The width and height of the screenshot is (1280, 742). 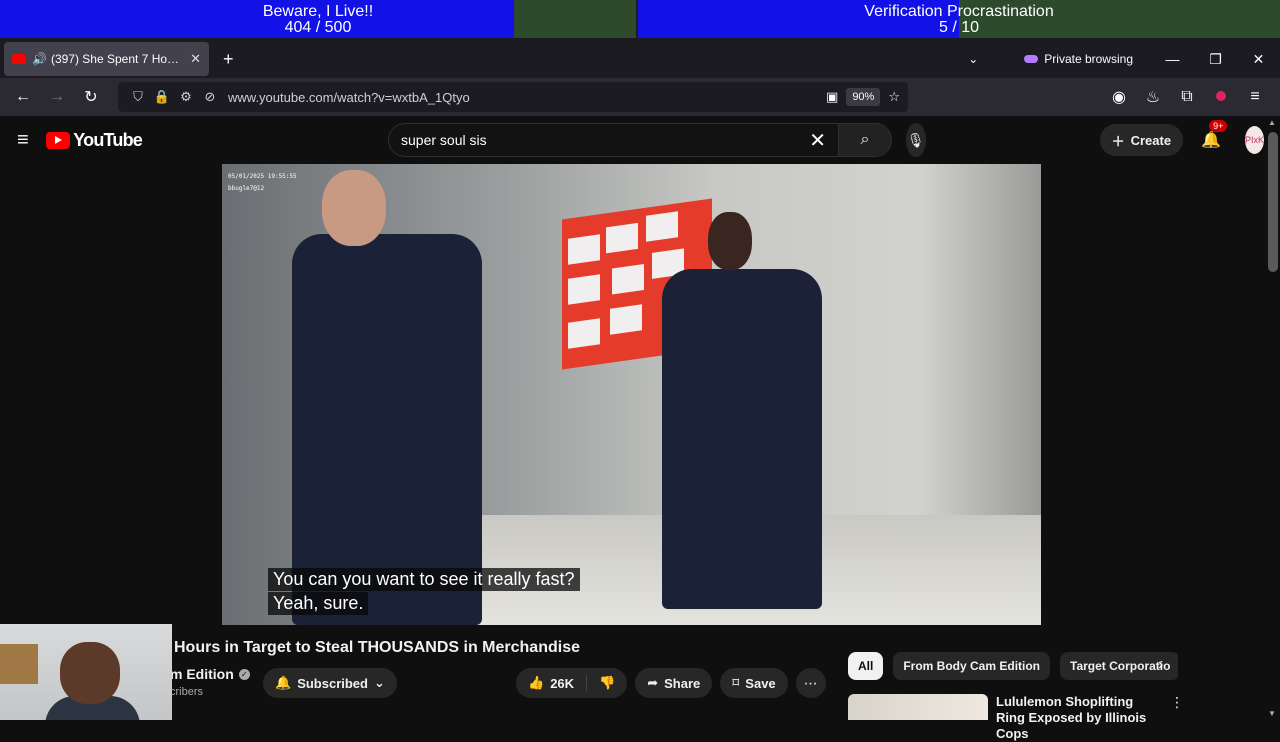 I want to click on search-icon: ⌕, so click(x=865, y=139).